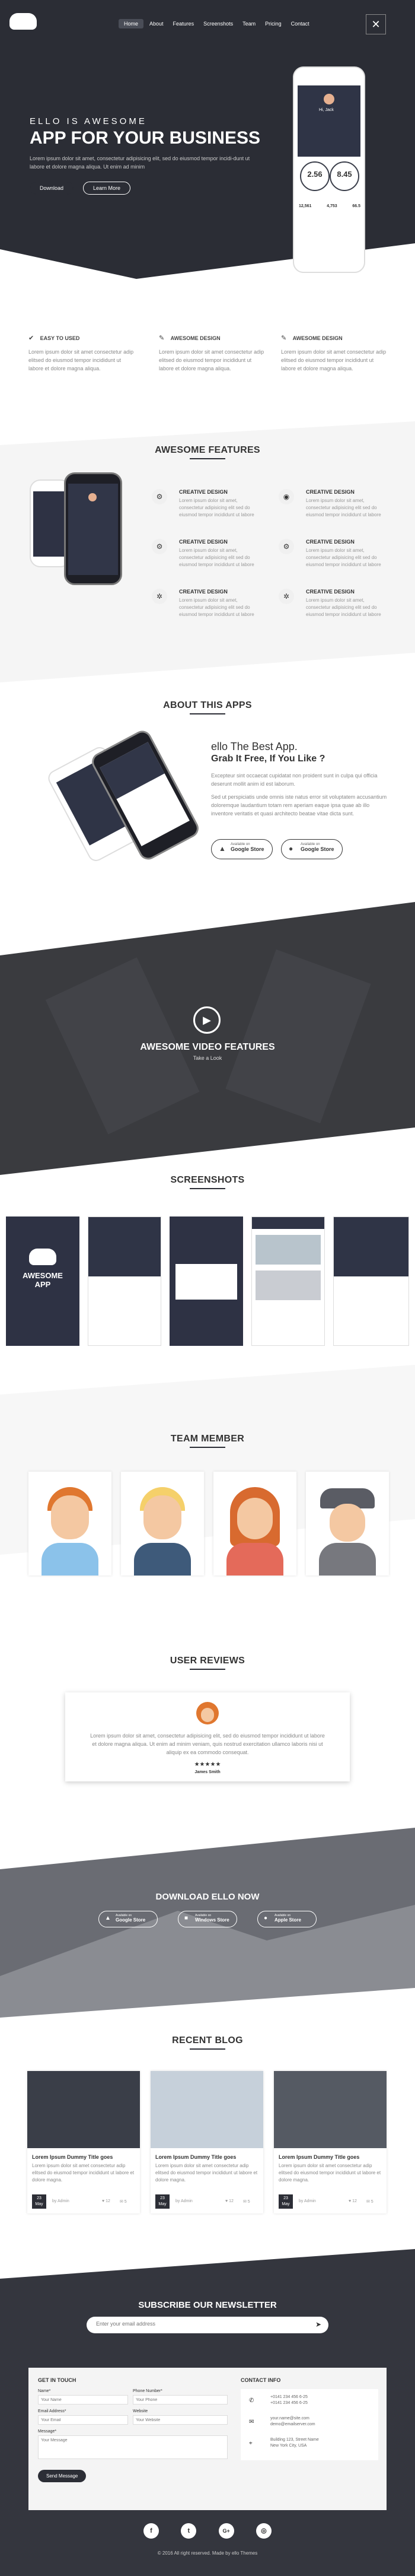 The width and height of the screenshot is (415, 2576). I want to click on phone-icon: ✆, so click(252, 2400).